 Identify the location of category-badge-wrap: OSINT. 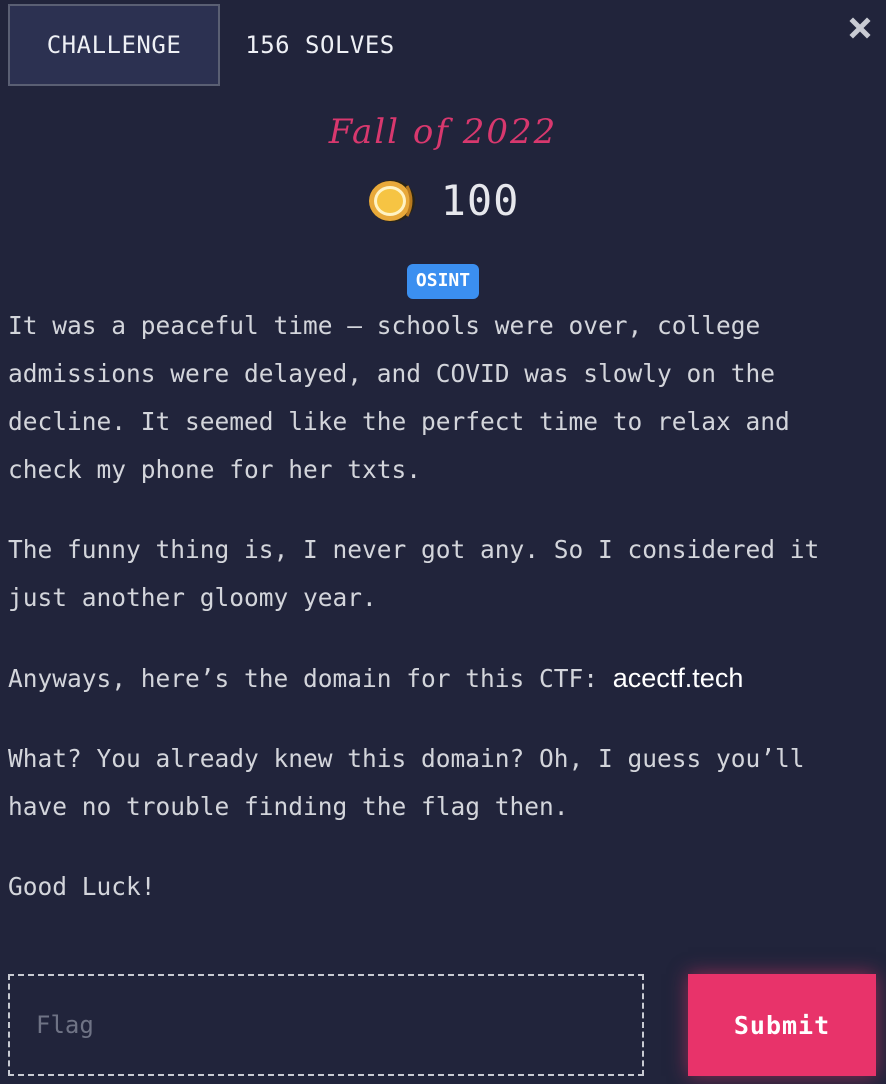
(443, 281).